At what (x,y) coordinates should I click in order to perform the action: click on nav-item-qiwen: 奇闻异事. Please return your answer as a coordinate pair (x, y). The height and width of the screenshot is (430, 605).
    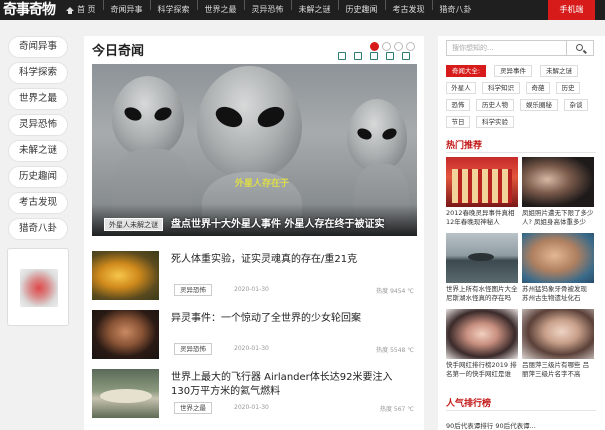
    Looking at the image, I should click on (127, 10).